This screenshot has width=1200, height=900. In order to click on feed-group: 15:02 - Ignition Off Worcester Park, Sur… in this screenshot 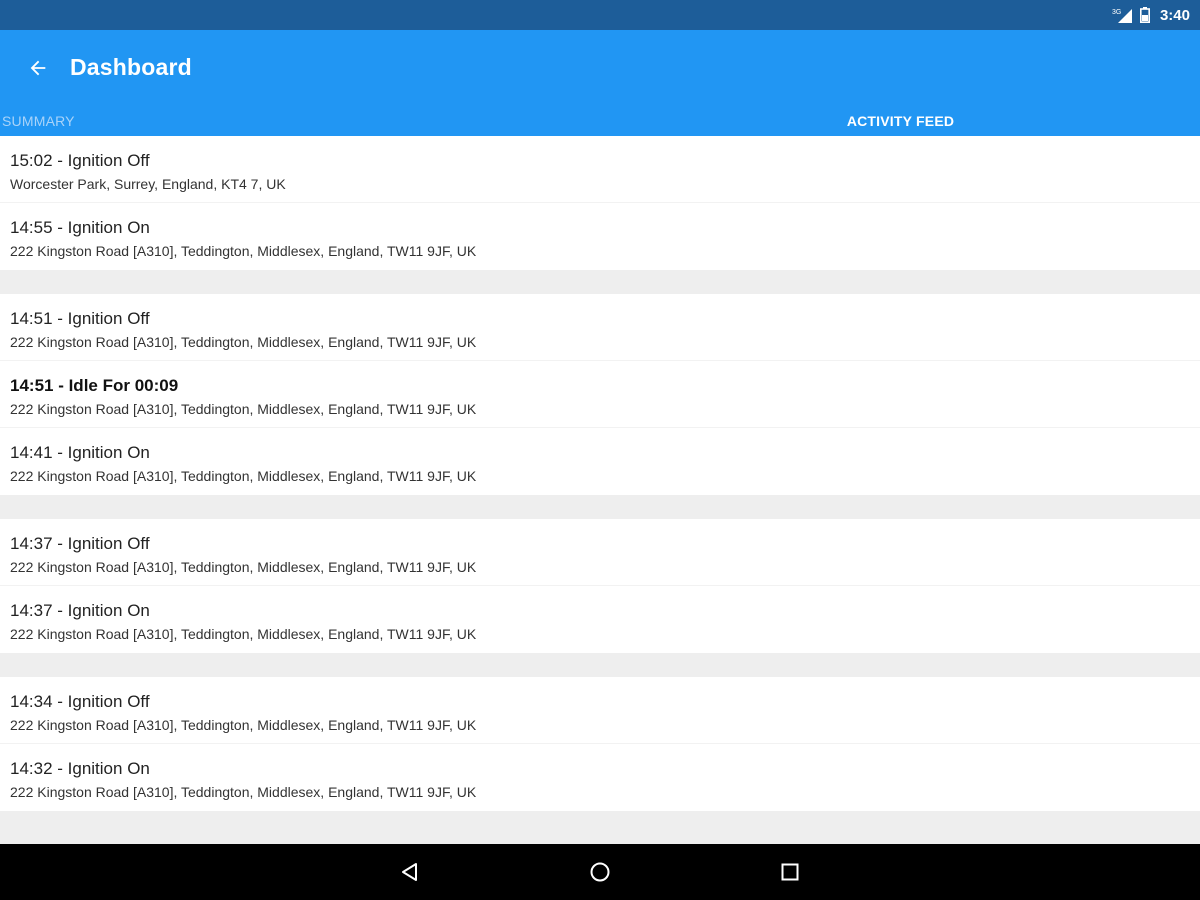, I will do `click(600, 203)`.